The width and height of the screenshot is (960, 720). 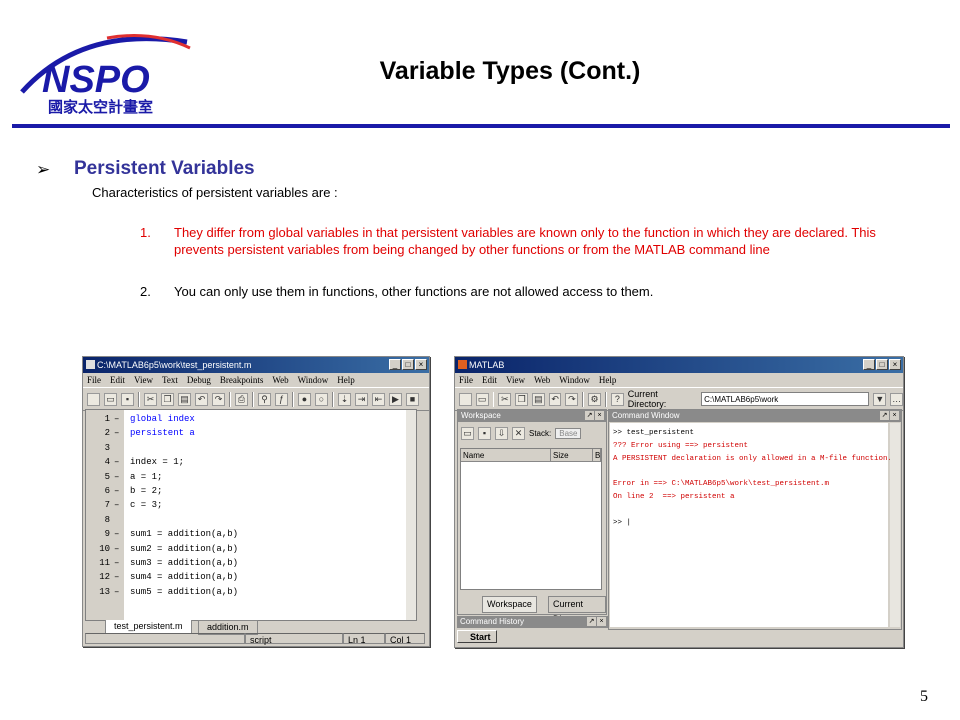 I want to click on step-out-icon: ⇤, so click(x=378, y=399).